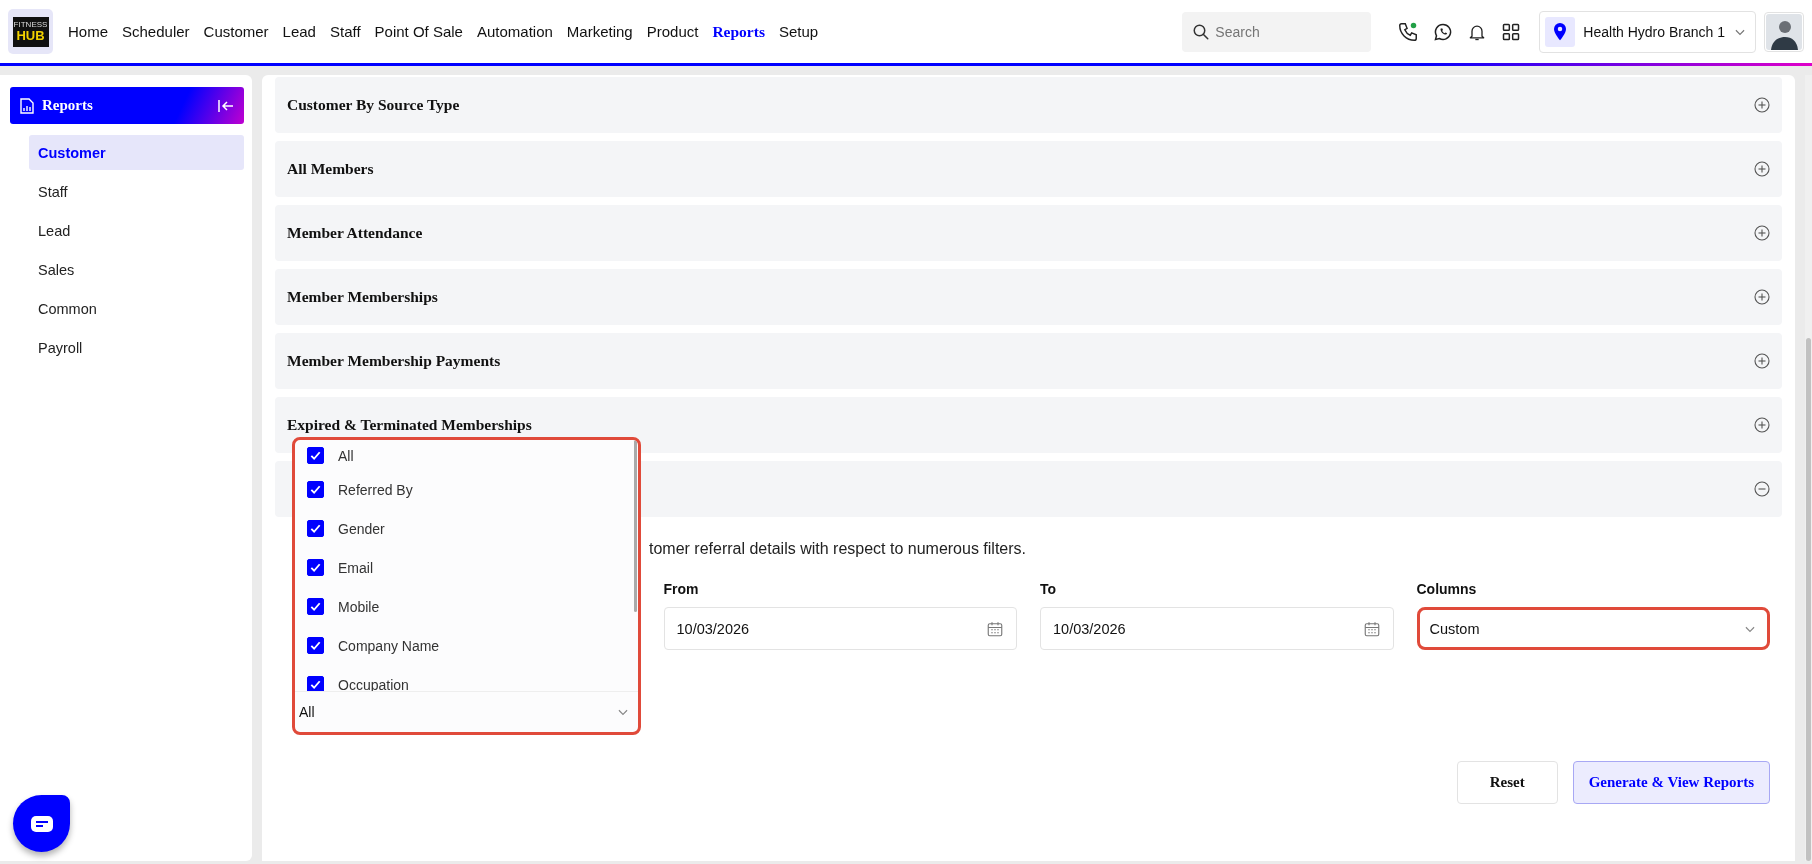 Image resolution: width=1812 pixels, height=864 pixels. What do you see at coordinates (455, 645) in the screenshot?
I see `dropdown-option: Company Name` at bounding box center [455, 645].